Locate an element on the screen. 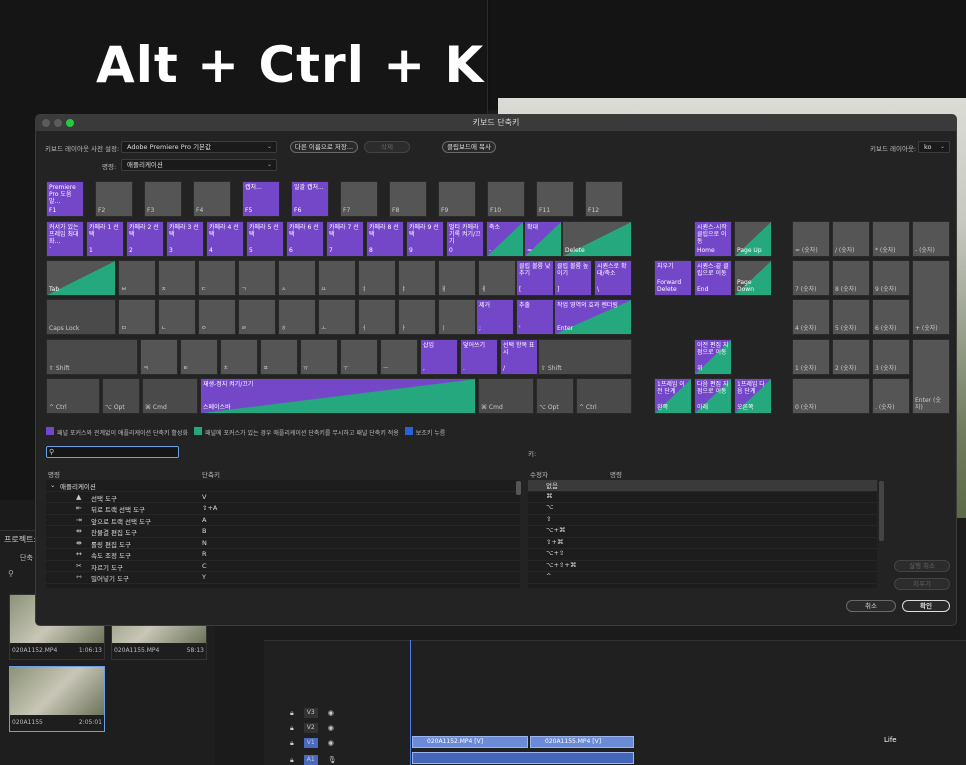  key-delete: Delete is located at coordinates (597, 239).